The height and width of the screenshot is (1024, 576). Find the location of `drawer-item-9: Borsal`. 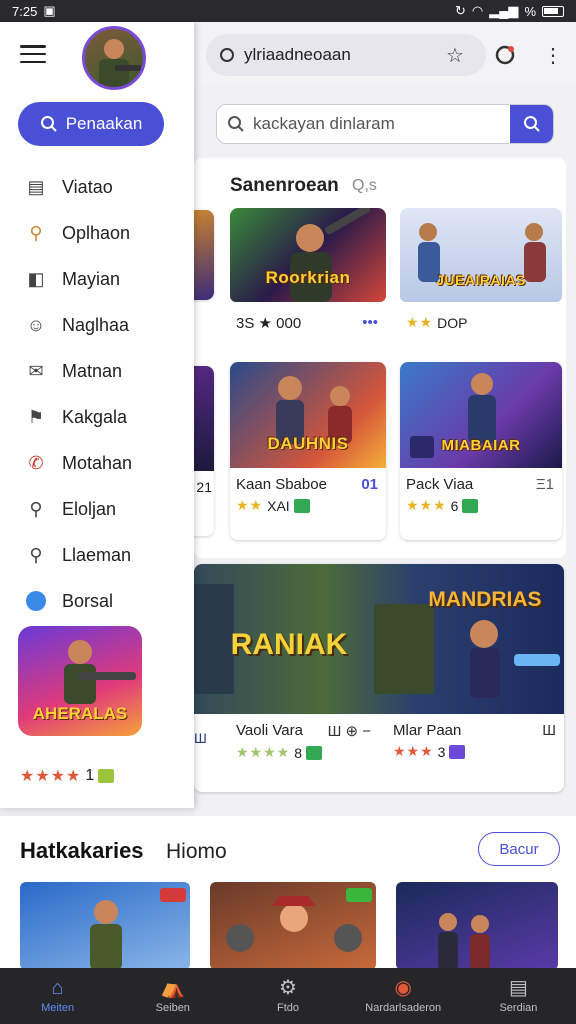

drawer-item-9: Borsal is located at coordinates (97, 601).